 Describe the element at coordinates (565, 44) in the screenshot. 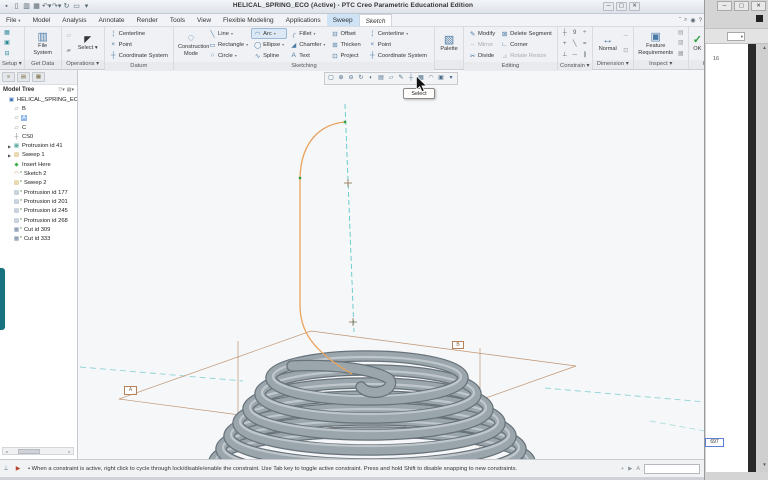

I see `coincident-constraint-icon: +` at that location.